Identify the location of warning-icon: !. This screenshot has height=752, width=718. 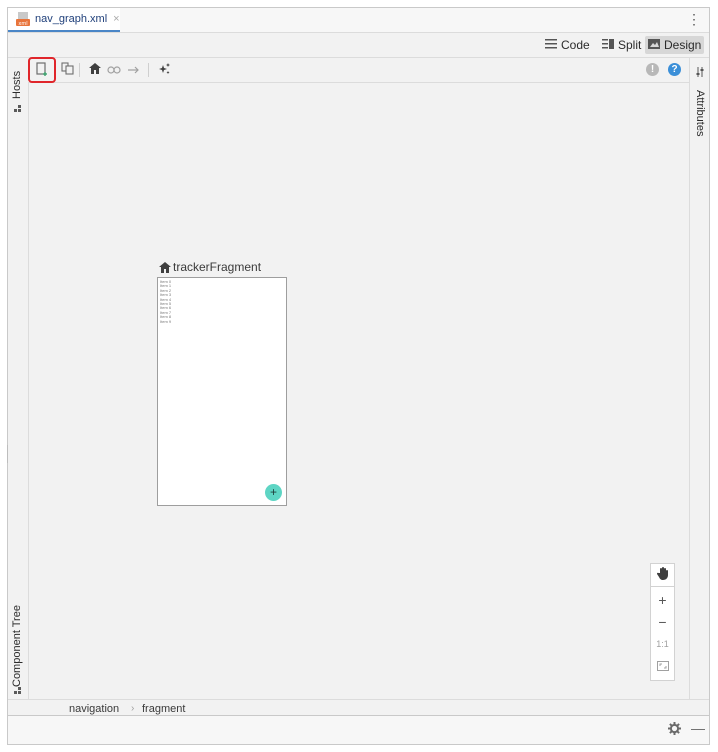
(652, 69).